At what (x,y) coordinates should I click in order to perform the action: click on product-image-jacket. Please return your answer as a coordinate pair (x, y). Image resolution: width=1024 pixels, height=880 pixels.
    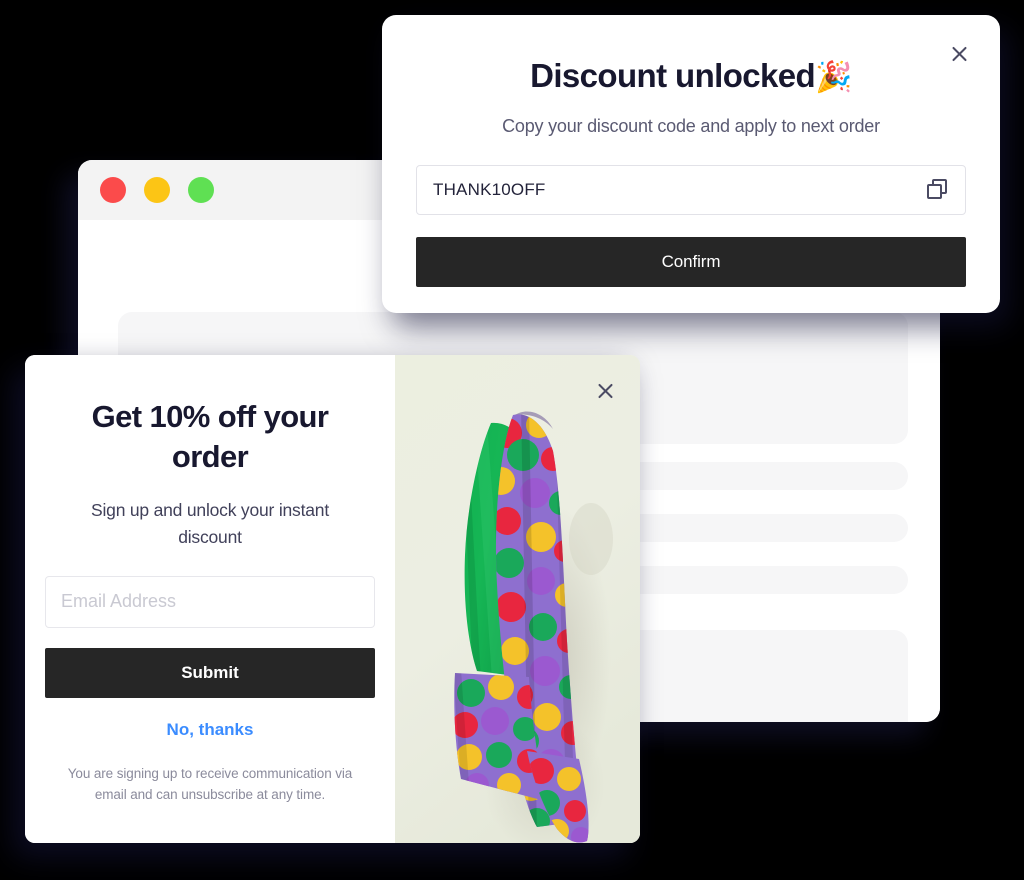
    Looking at the image, I should click on (517, 599).